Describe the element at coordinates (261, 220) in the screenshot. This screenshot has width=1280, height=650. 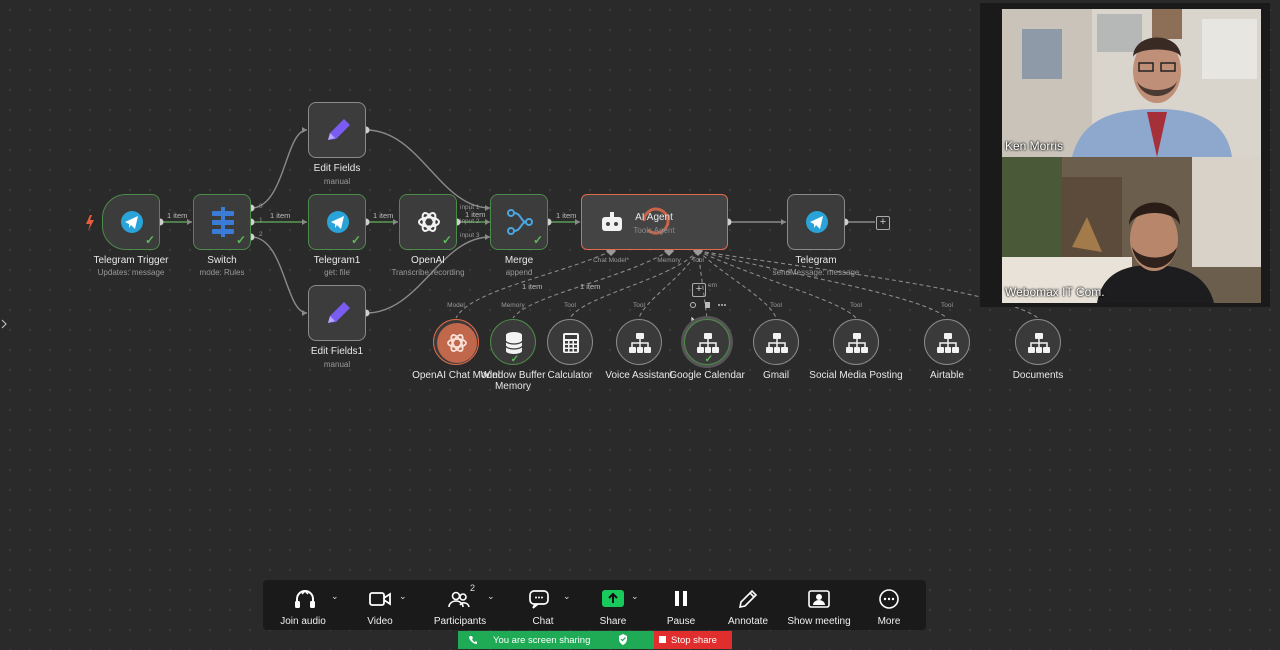
I see `switch-output-1: 1` at that location.